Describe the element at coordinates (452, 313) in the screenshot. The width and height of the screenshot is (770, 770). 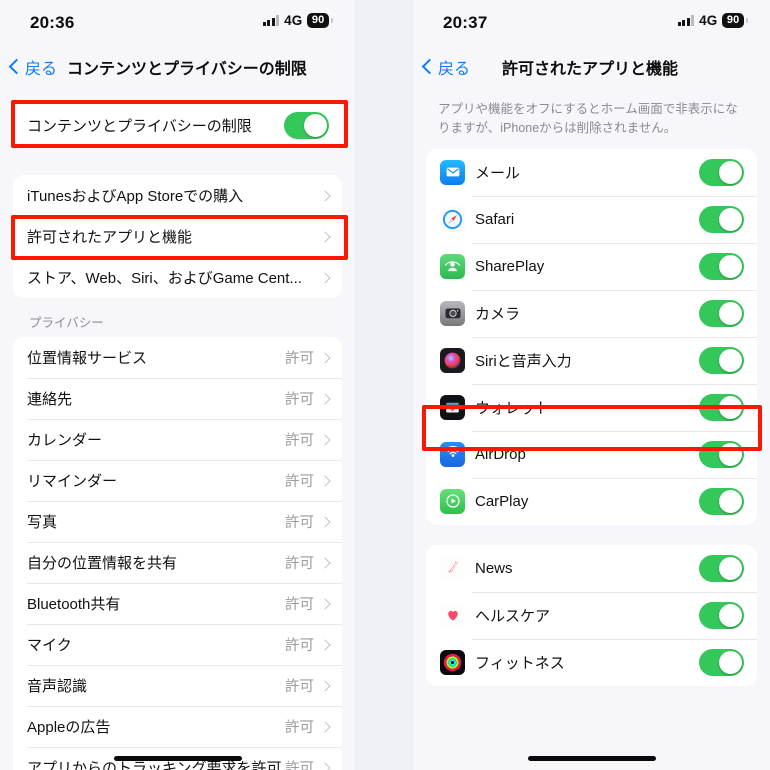
I see `camera-icon` at that location.